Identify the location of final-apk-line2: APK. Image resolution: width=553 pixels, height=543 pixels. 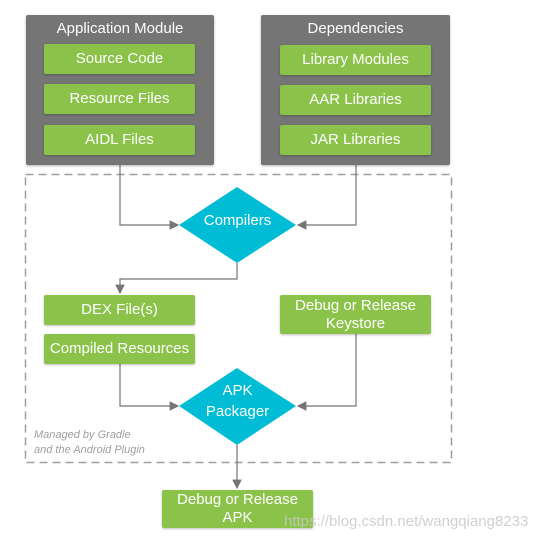
(237, 517).